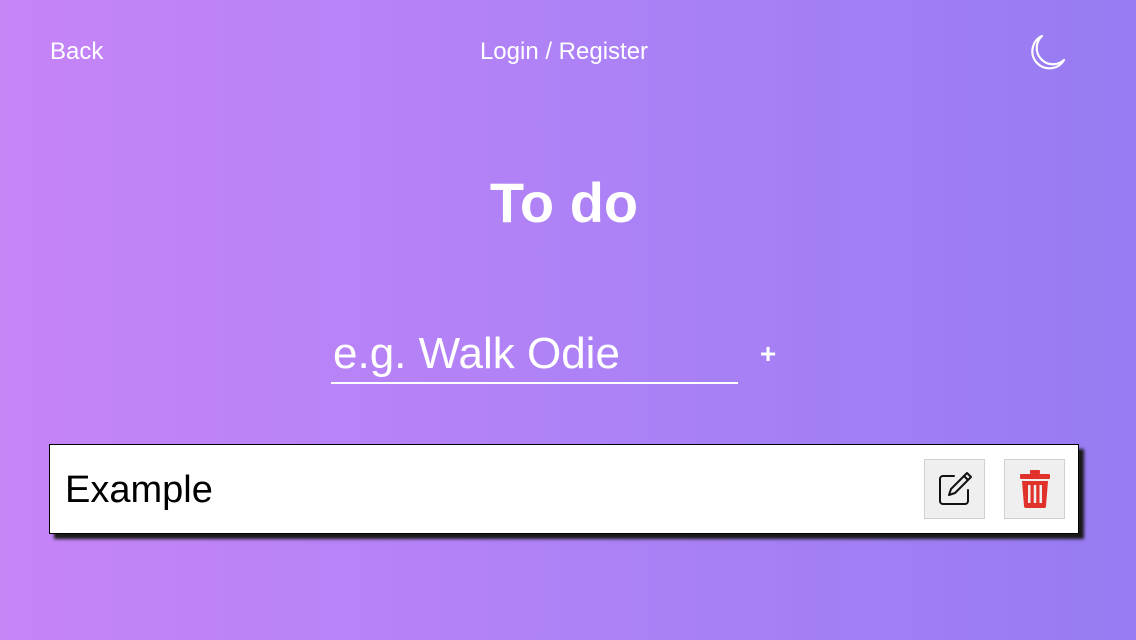 The image size is (1136, 640). Describe the element at coordinates (768, 354) in the screenshot. I see `add-task-button: +` at that location.